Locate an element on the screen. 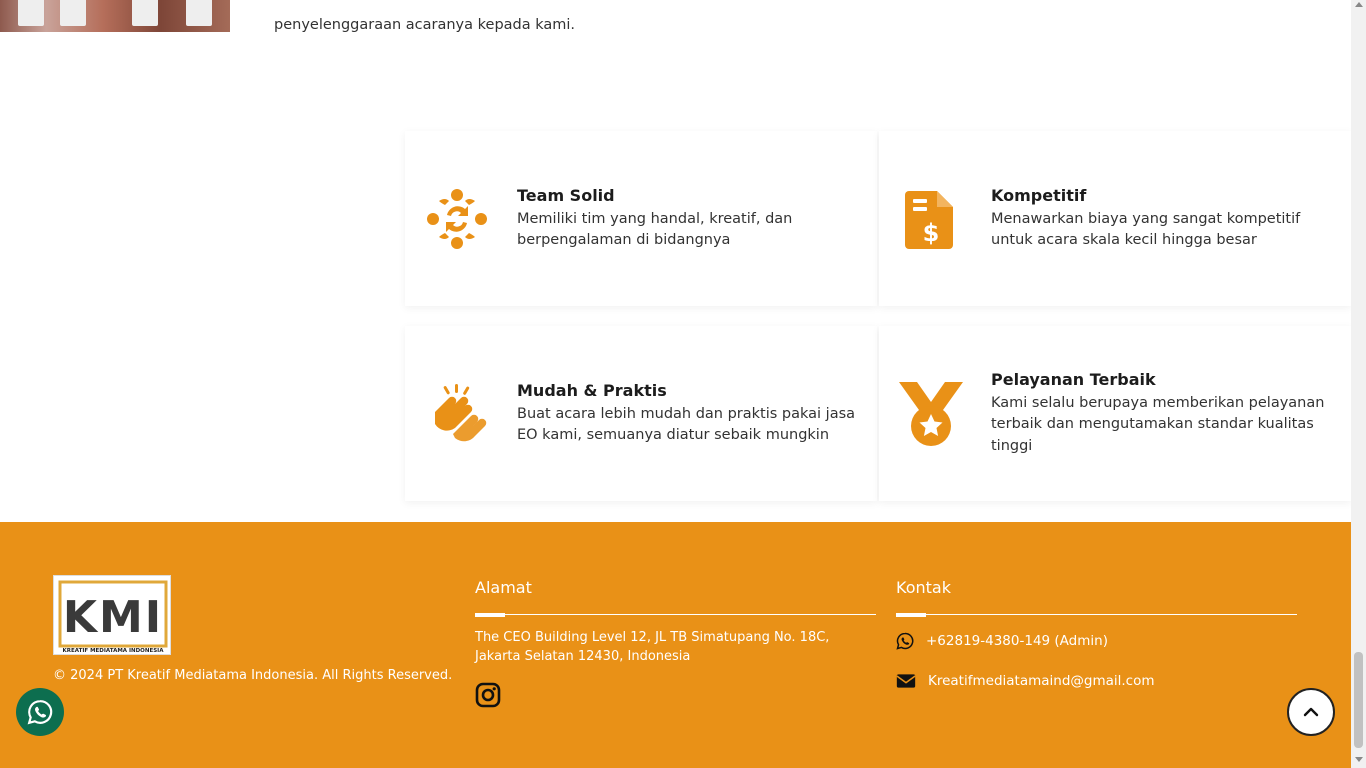 The width and height of the screenshot is (1366, 768). back-to-top-button is located at coordinates (1311, 712).